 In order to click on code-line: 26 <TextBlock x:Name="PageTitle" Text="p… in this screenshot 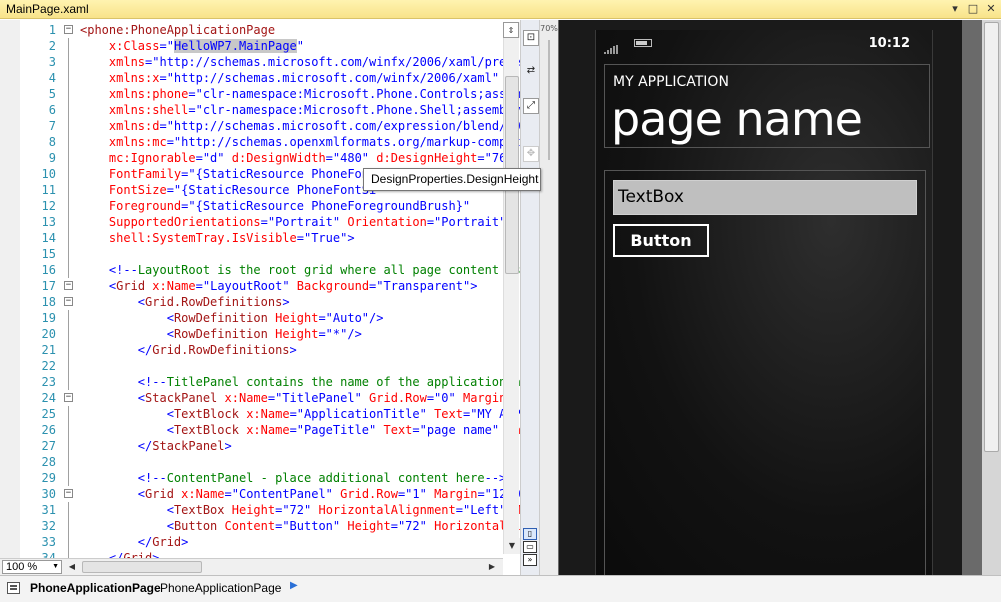, I will do `click(270, 430)`.